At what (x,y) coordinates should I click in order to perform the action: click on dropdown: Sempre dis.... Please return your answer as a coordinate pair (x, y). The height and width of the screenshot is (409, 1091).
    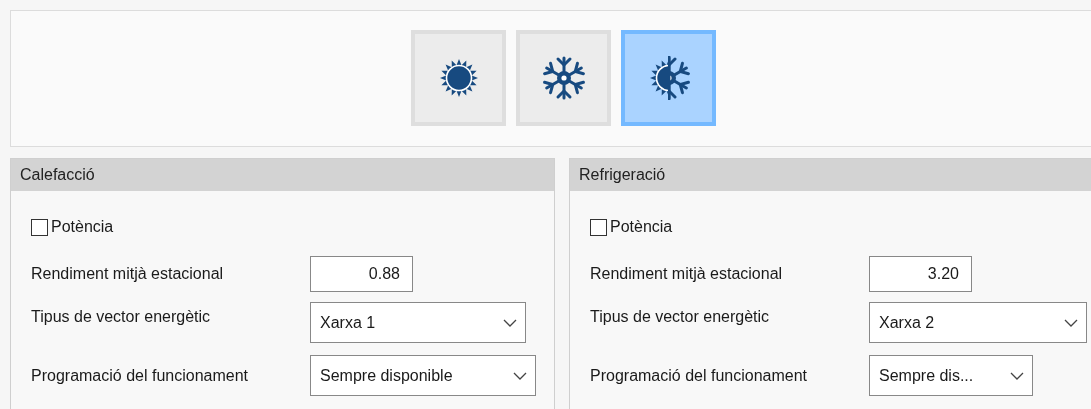
    Looking at the image, I should click on (951, 375).